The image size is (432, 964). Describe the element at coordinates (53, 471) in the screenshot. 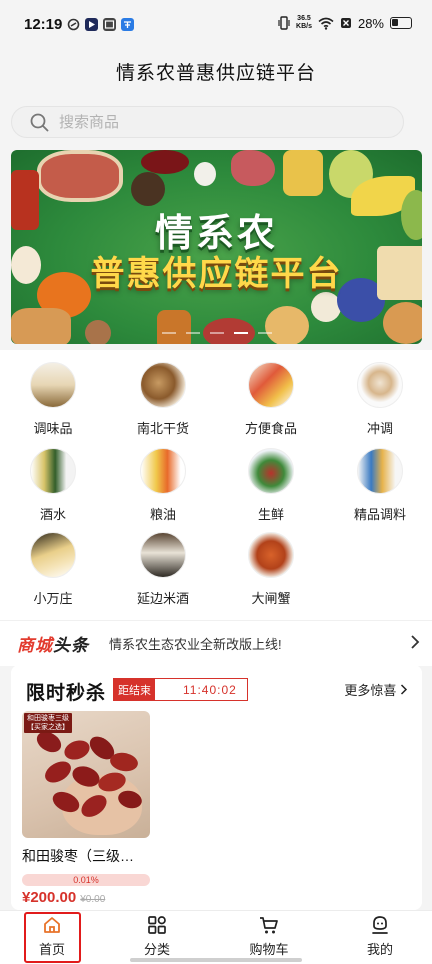

I see `drinks-icon` at that location.